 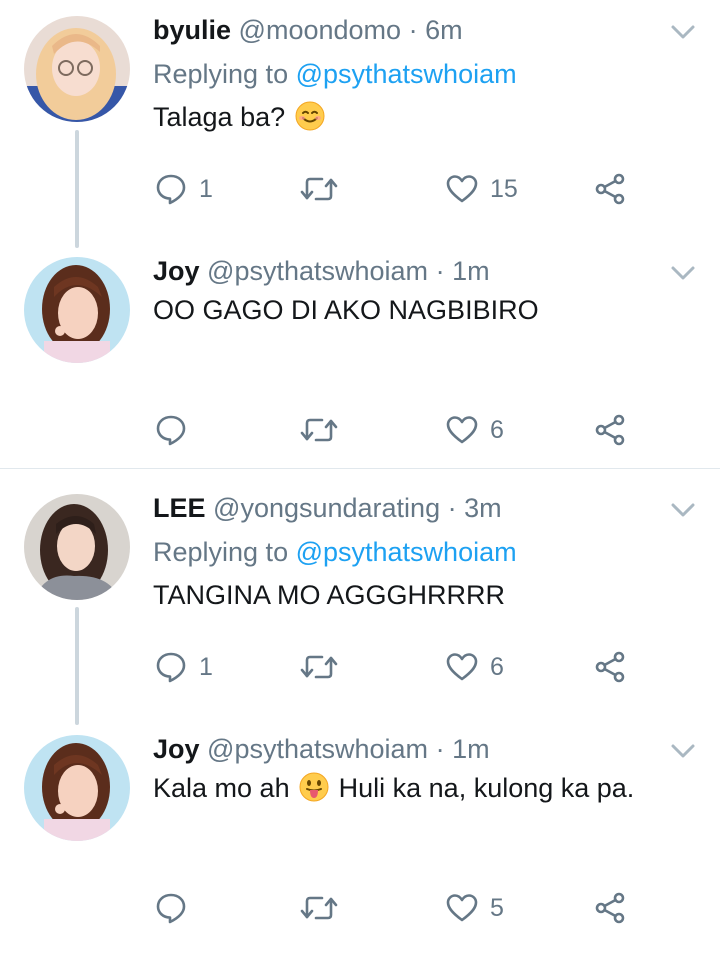 I want to click on smiling-face-emoji, so click(x=310, y=116).